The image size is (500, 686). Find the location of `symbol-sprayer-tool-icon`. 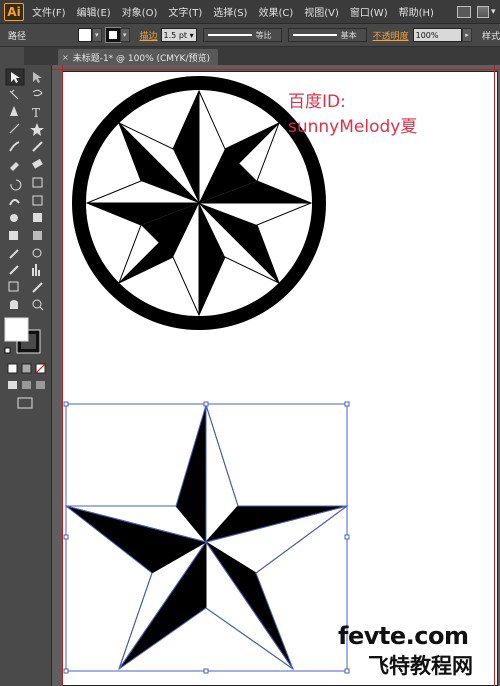

symbol-sprayer-tool-icon is located at coordinates (14, 270).